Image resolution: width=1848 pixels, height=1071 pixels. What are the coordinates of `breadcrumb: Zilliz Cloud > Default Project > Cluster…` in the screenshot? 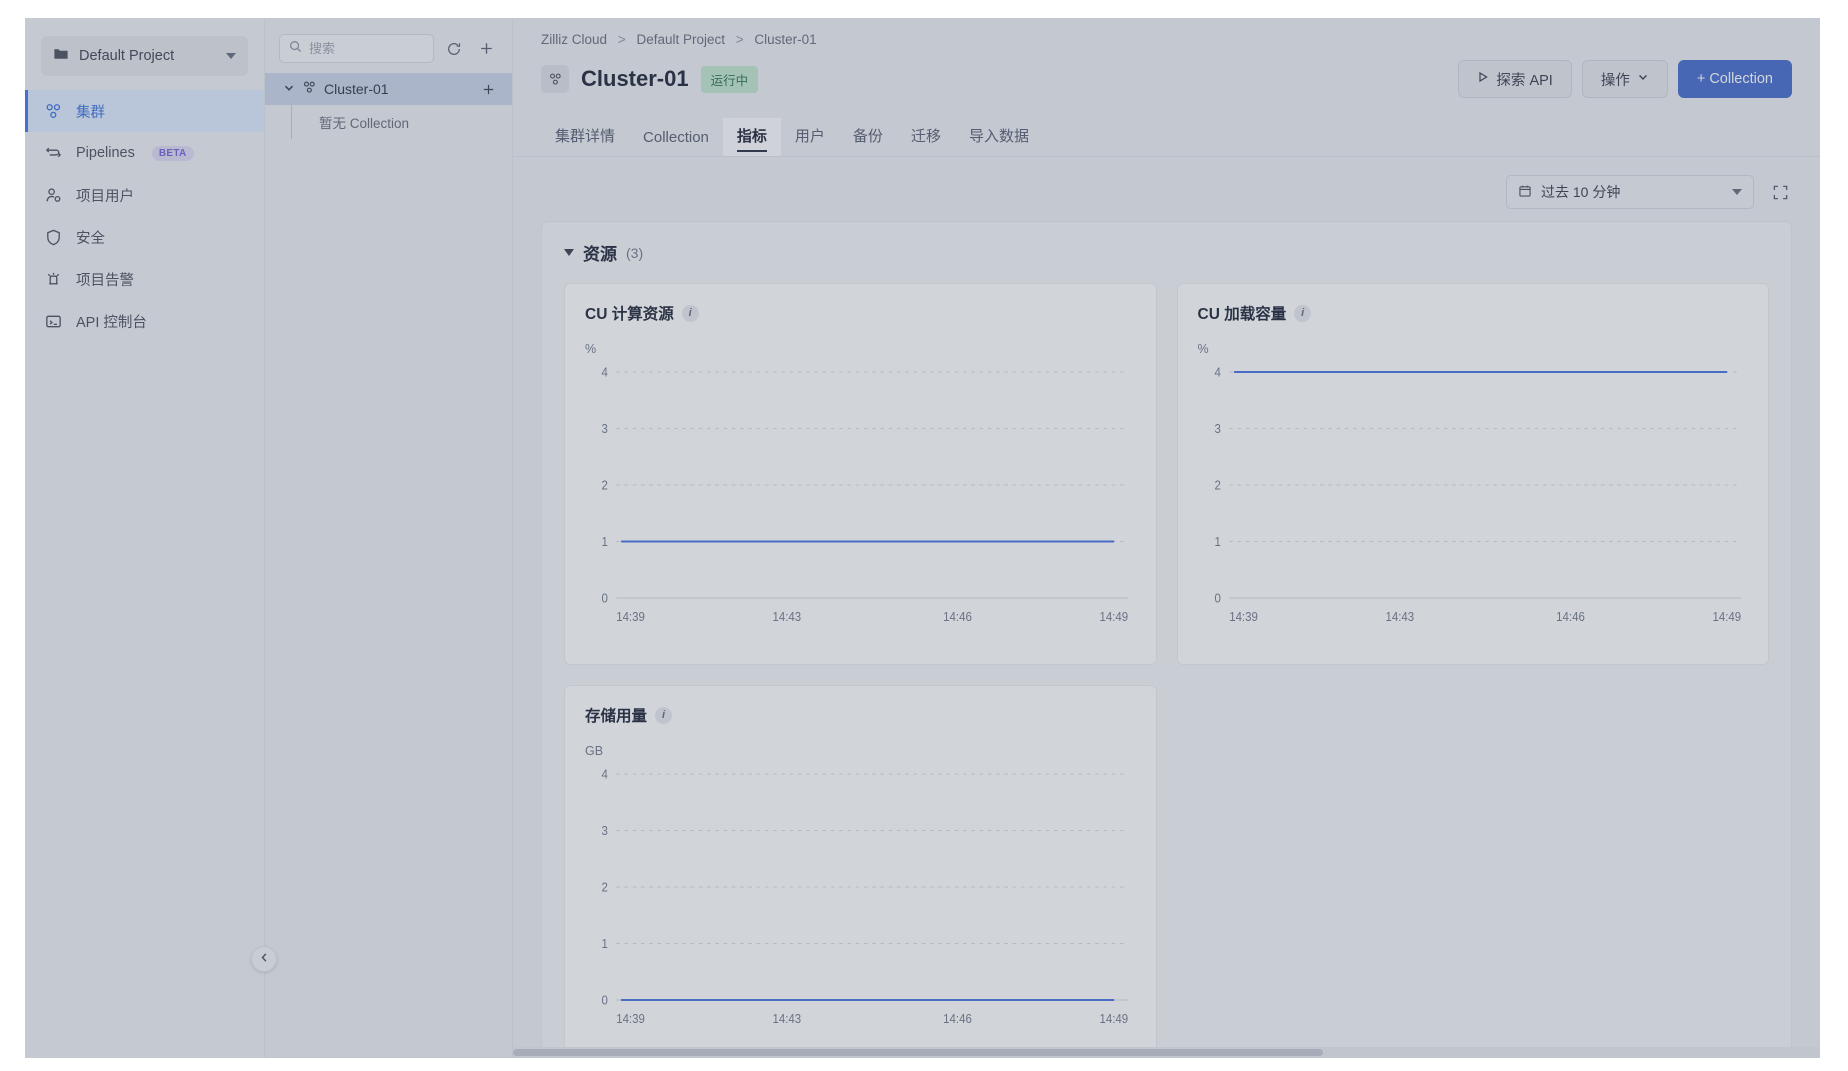 It's located at (1166, 39).